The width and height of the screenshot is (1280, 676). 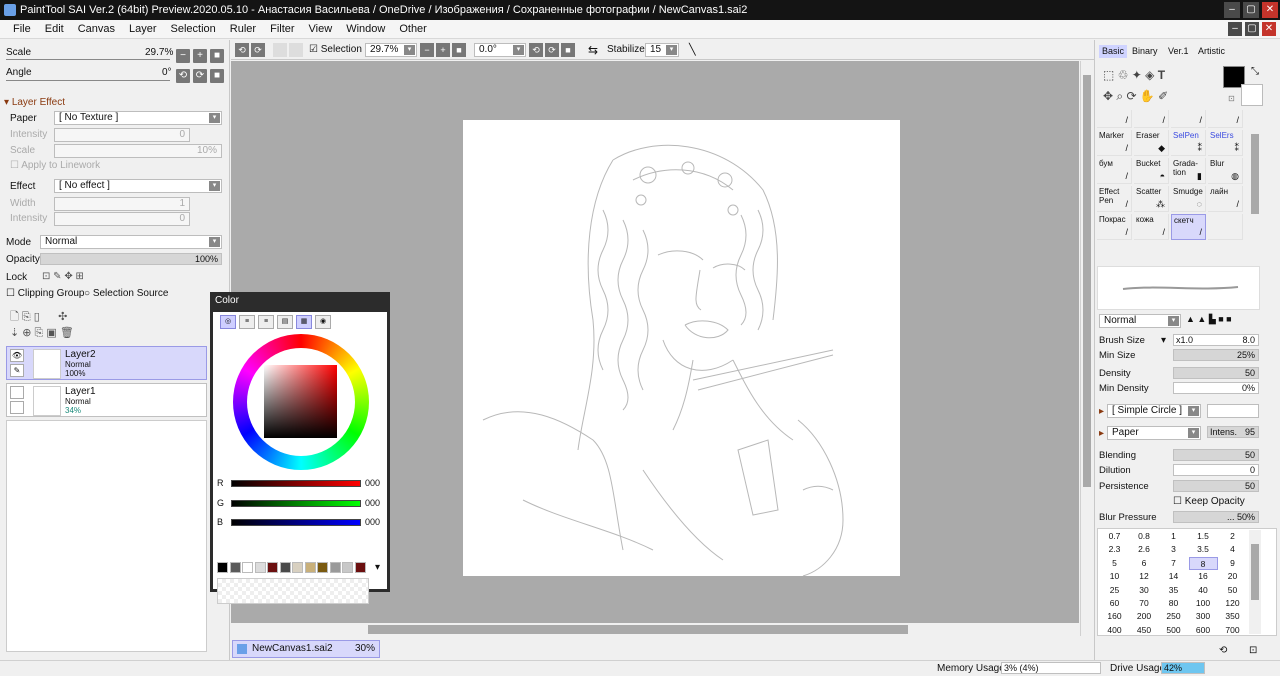 I want to click on zoom-reset-icon: ■, so click(x=459, y=50).